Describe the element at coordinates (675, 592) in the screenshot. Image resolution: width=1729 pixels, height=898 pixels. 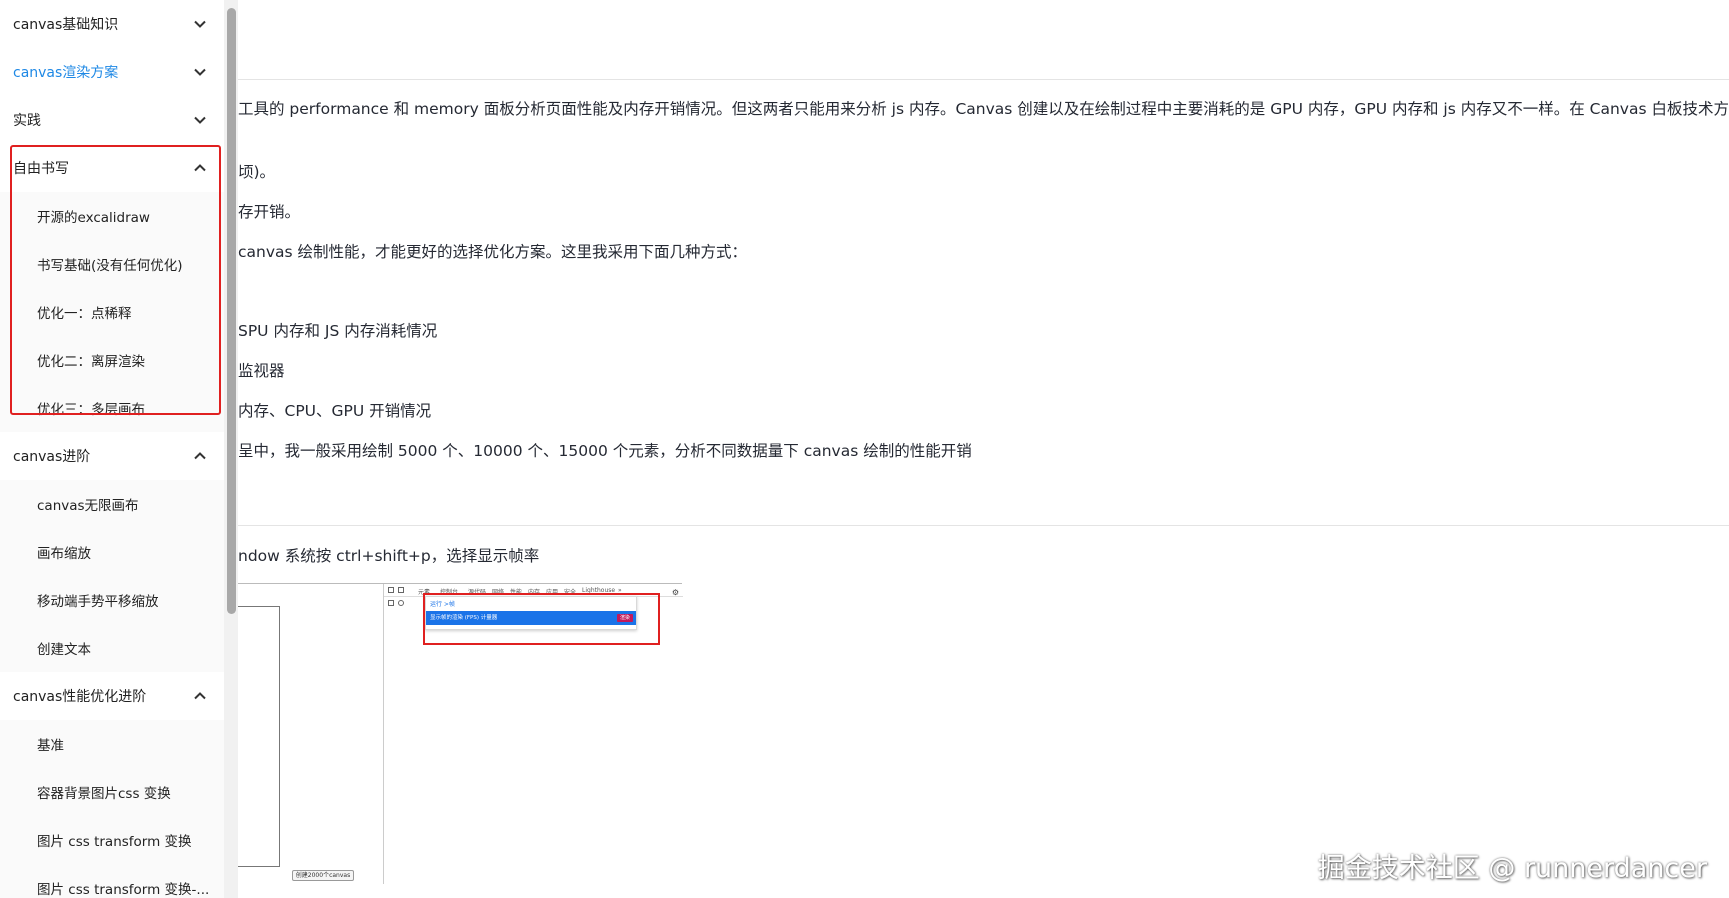
I see `gear-icon: ⚙` at that location.